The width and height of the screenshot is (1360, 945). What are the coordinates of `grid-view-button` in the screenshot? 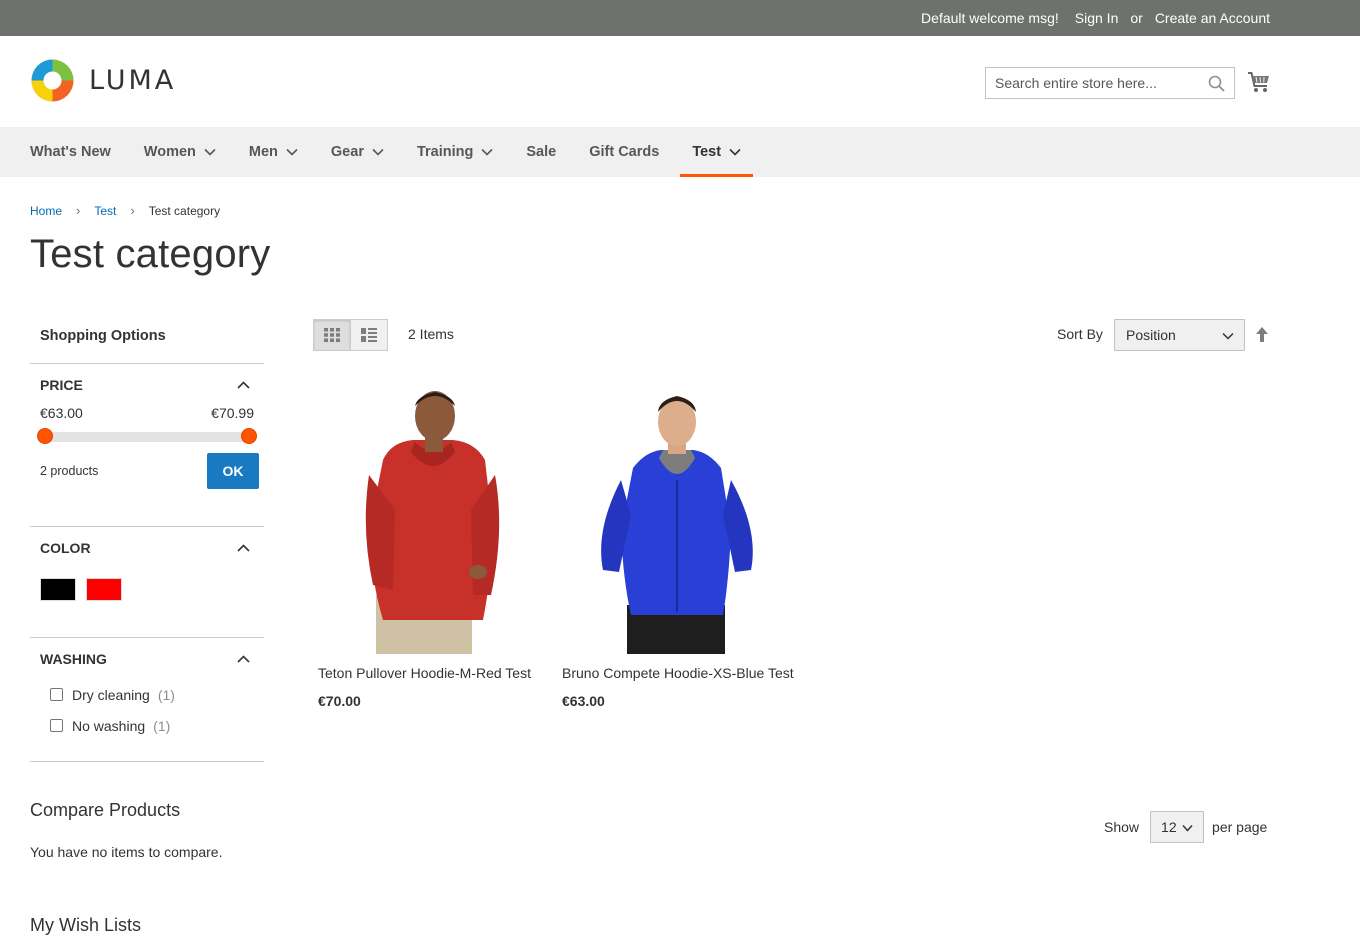 It's located at (332, 335).